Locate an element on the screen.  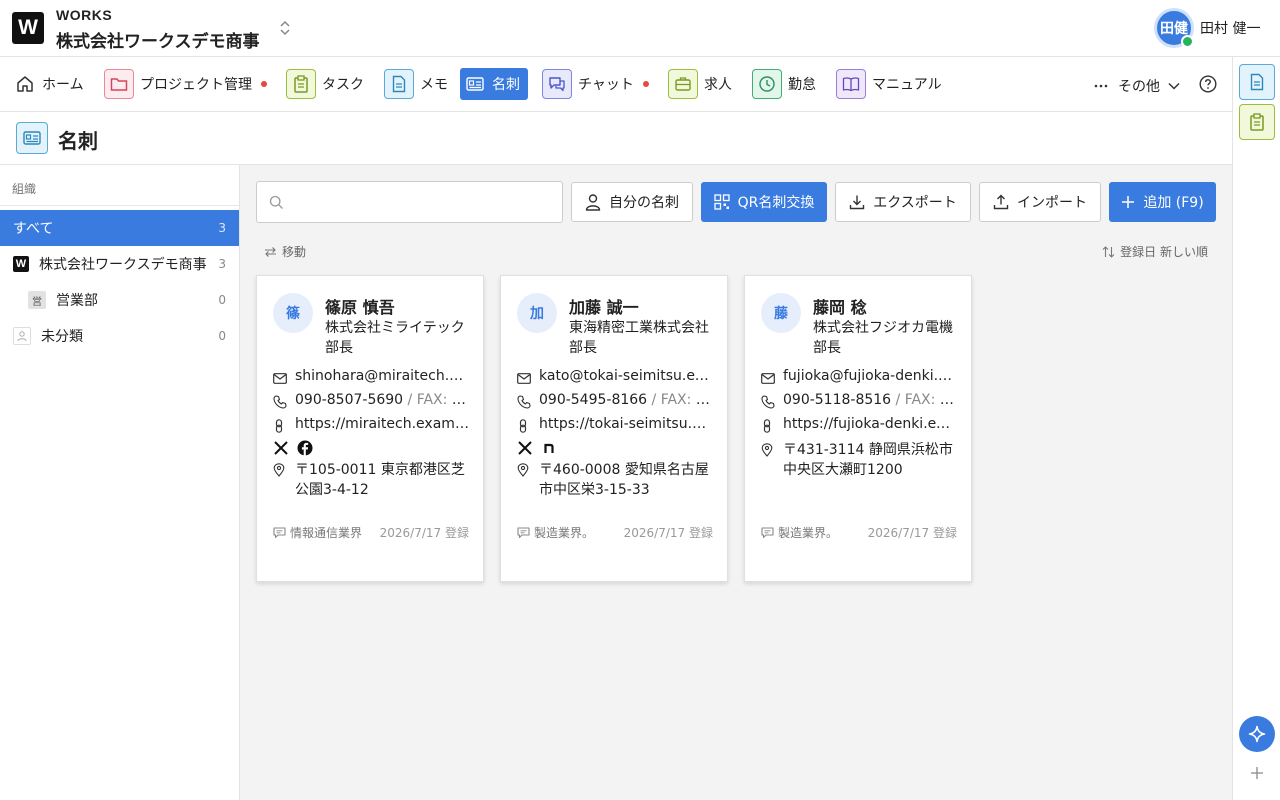
folder-icon is located at coordinates (119, 84).